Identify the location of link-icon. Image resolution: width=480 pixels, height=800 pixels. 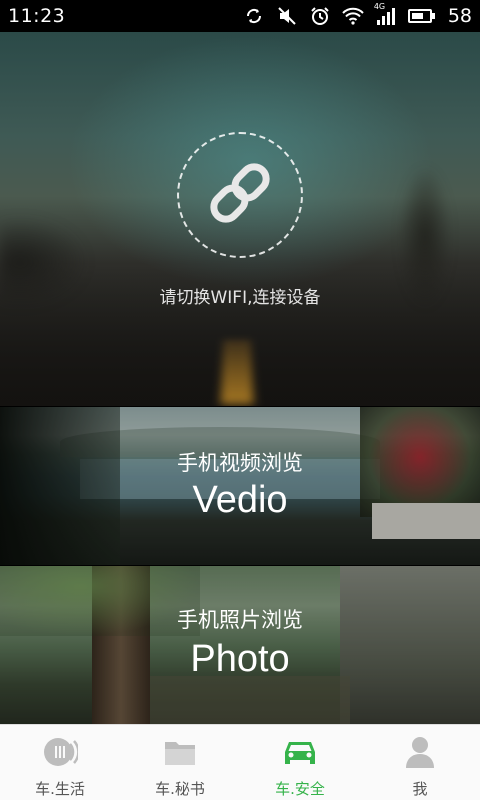
(240, 195).